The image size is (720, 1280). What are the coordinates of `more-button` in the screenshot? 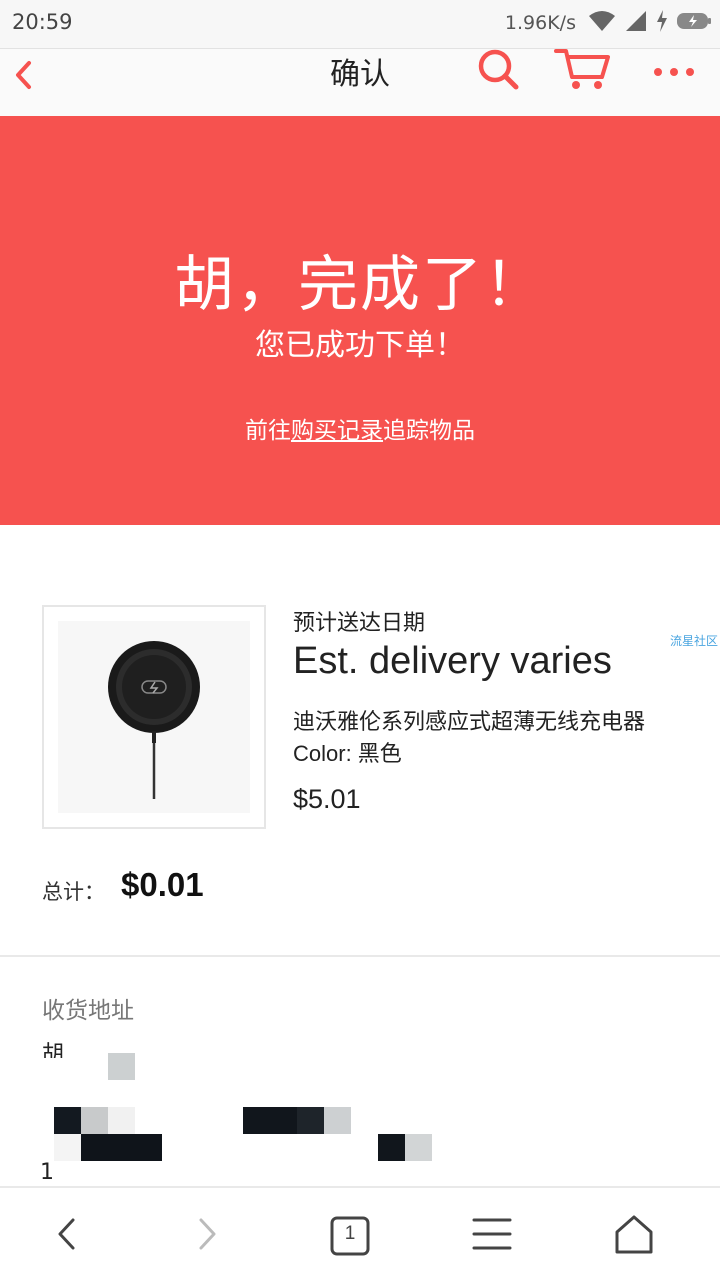 It's located at (674, 71).